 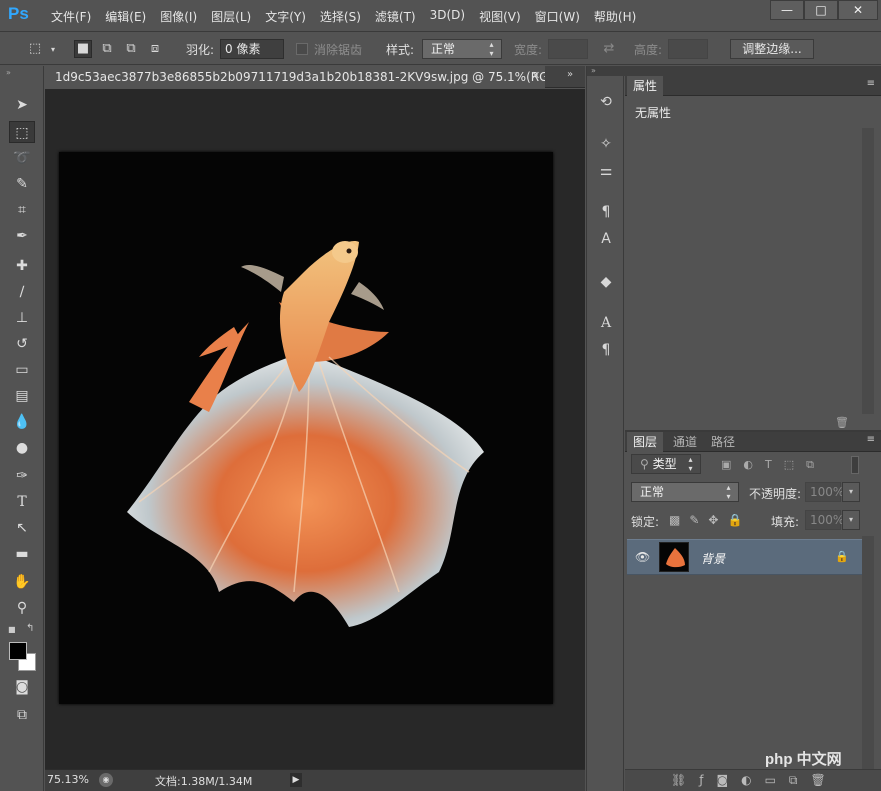 I want to click on 3d-panel-icon: ◆, so click(x=606, y=282).